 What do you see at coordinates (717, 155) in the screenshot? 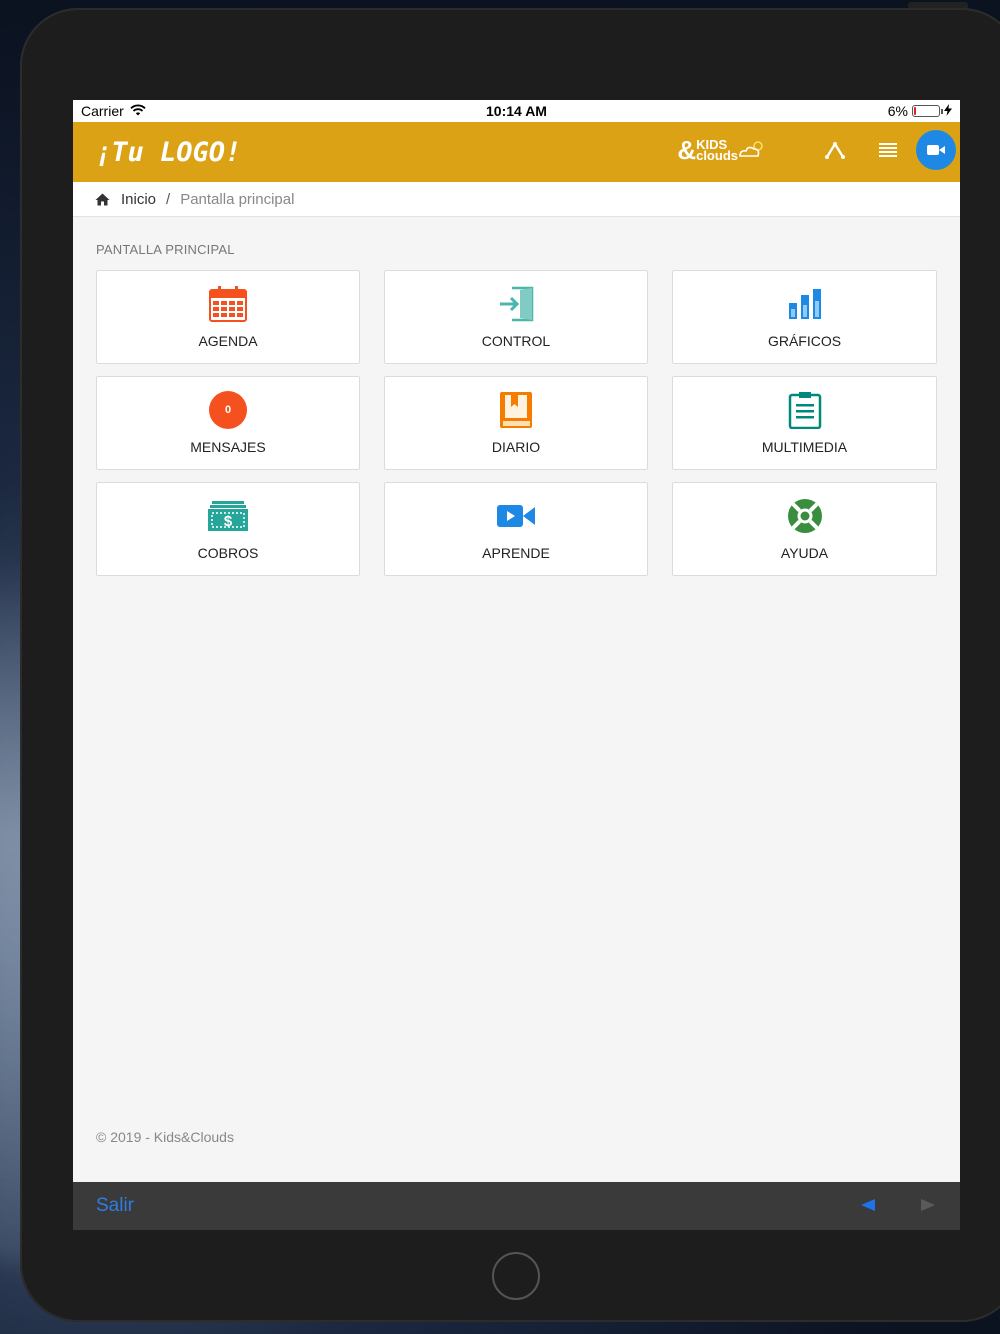
I see `brand-line2: clouds` at bounding box center [717, 155].